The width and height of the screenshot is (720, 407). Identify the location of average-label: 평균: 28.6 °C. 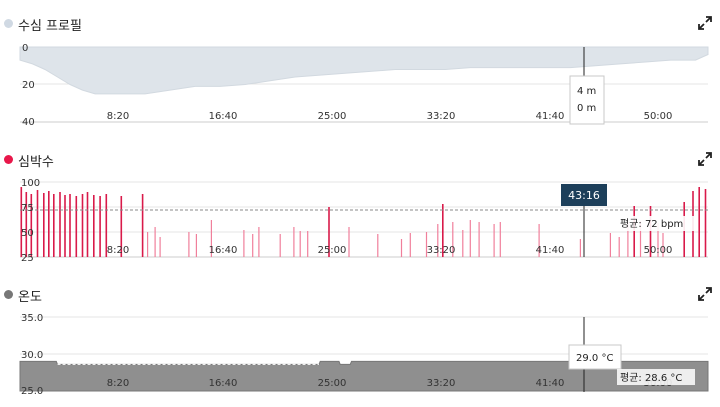
(651, 378).